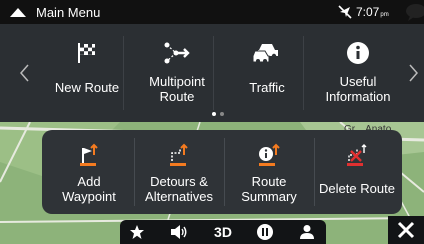 The width and height of the screenshot is (424, 244). What do you see at coordinates (87, 76) in the screenshot?
I see `tile-new-route: New Route` at bounding box center [87, 76].